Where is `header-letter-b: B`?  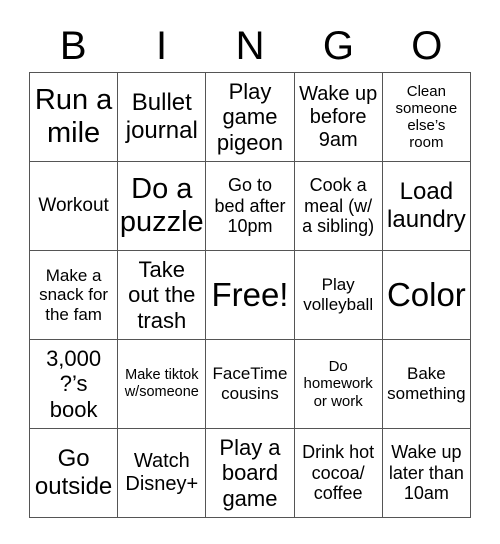 header-letter-b: B is located at coordinates (73, 46).